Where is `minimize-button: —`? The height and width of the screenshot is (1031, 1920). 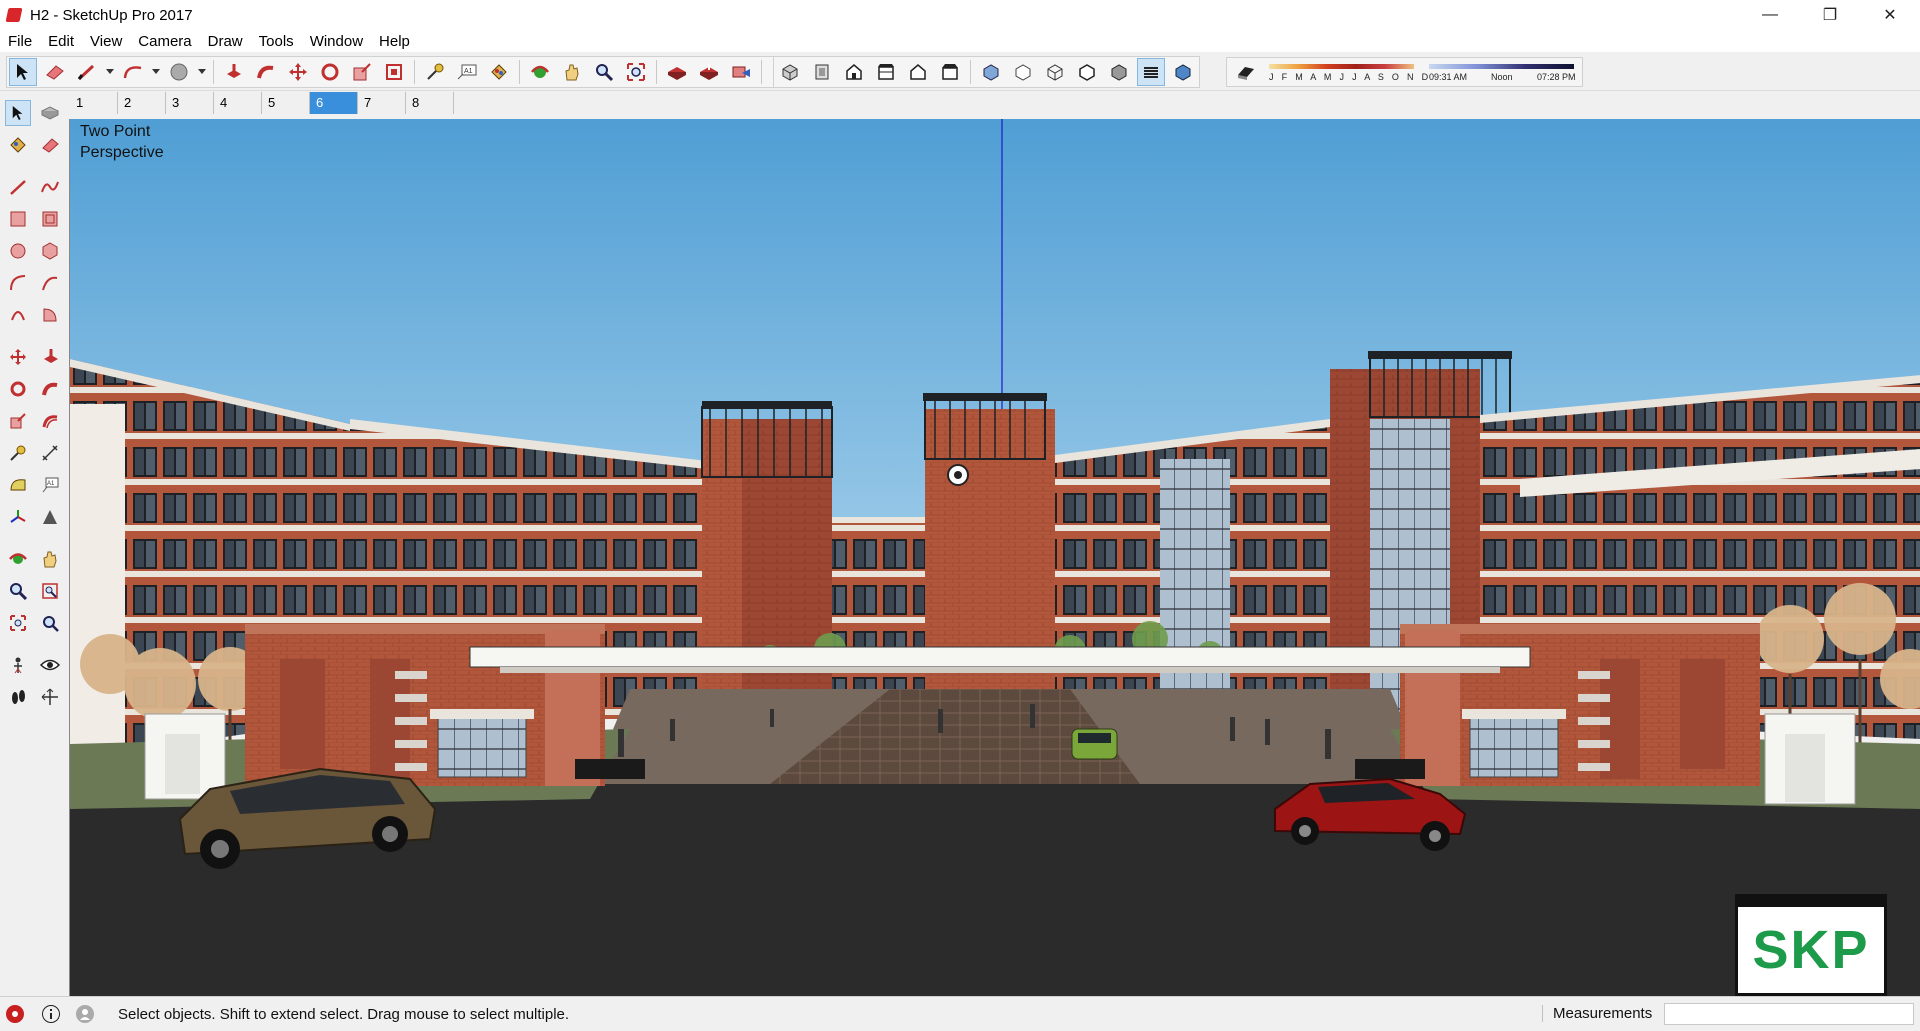 minimize-button: — is located at coordinates (1770, 15).